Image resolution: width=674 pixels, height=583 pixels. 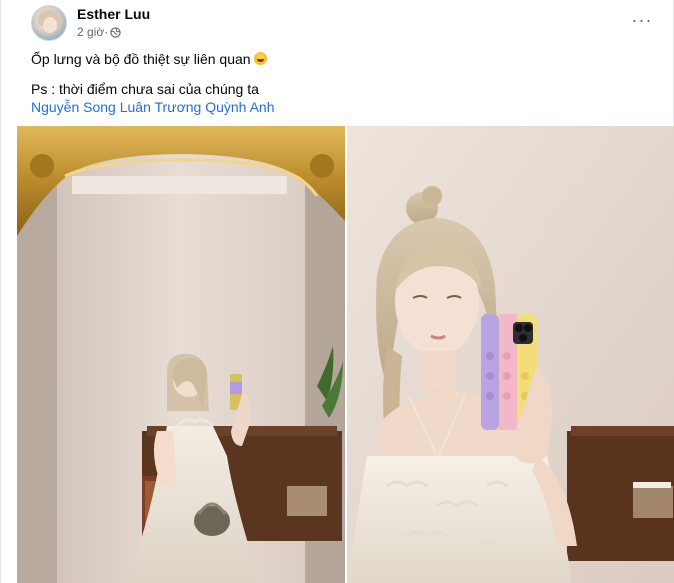 What do you see at coordinates (90, 32) in the screenshot?
I see `post-timestamp: 2 giờ` at bounding box center [90, 32].